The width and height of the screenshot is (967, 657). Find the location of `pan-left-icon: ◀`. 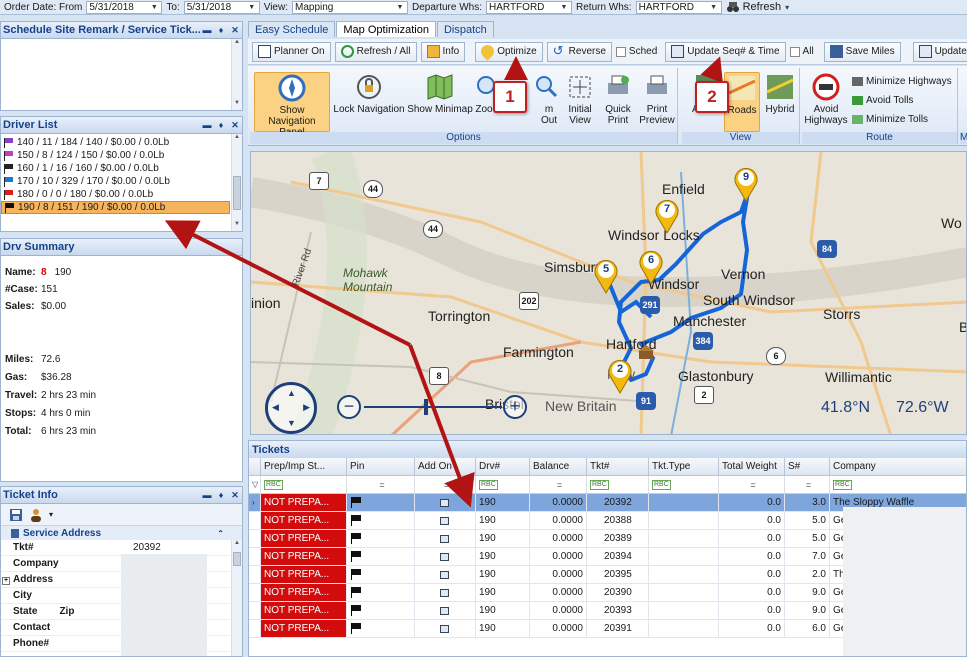

pan-left-icon: ◀ is located at coordinates (275, 407).